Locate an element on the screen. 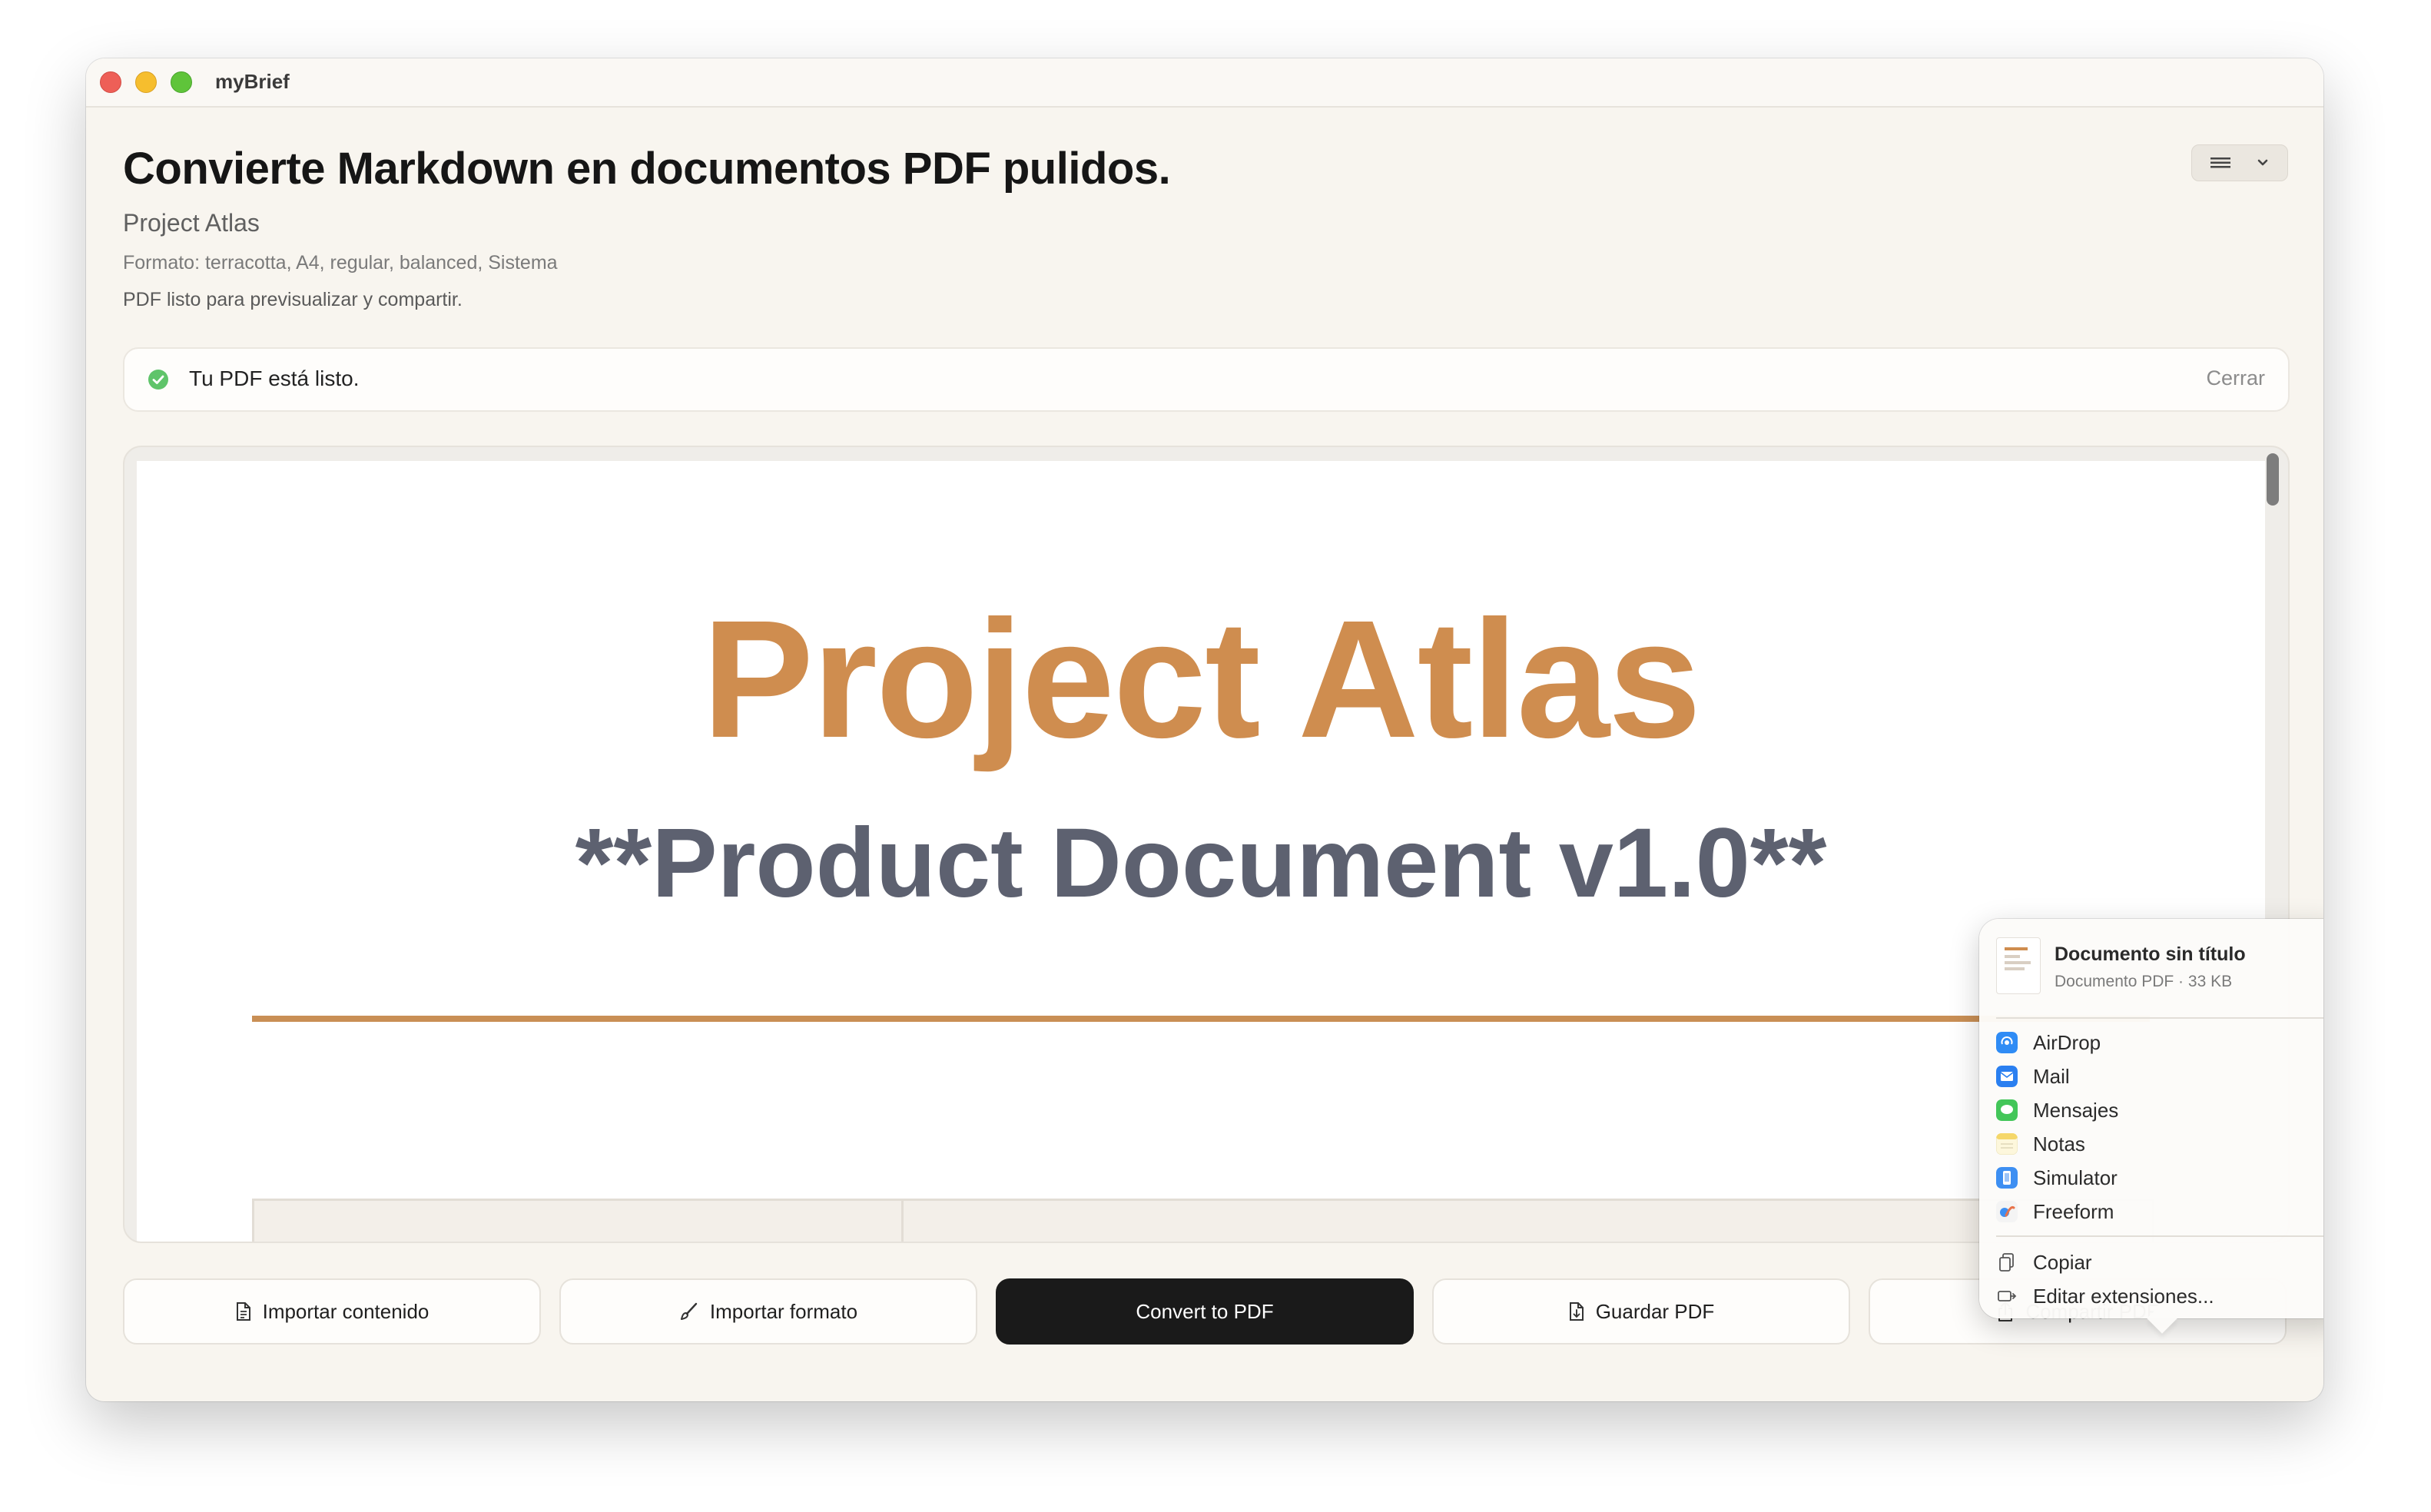  file-thumbnail is located at coordinates (2018, 966).